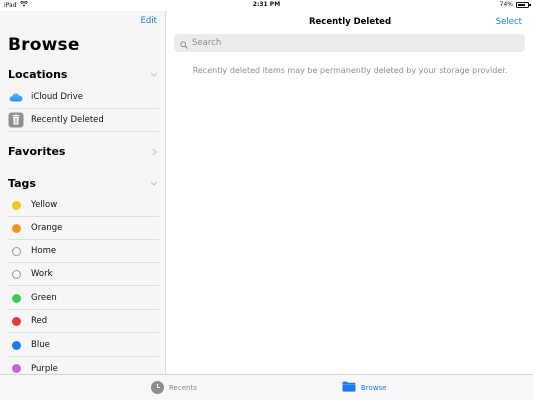 The height and width of the screenshot is (400, 533). What do you see at coordinates (83, 151) in the screenshot?
I see `favorites-header: Favorites` at bounding box center [83, 151].